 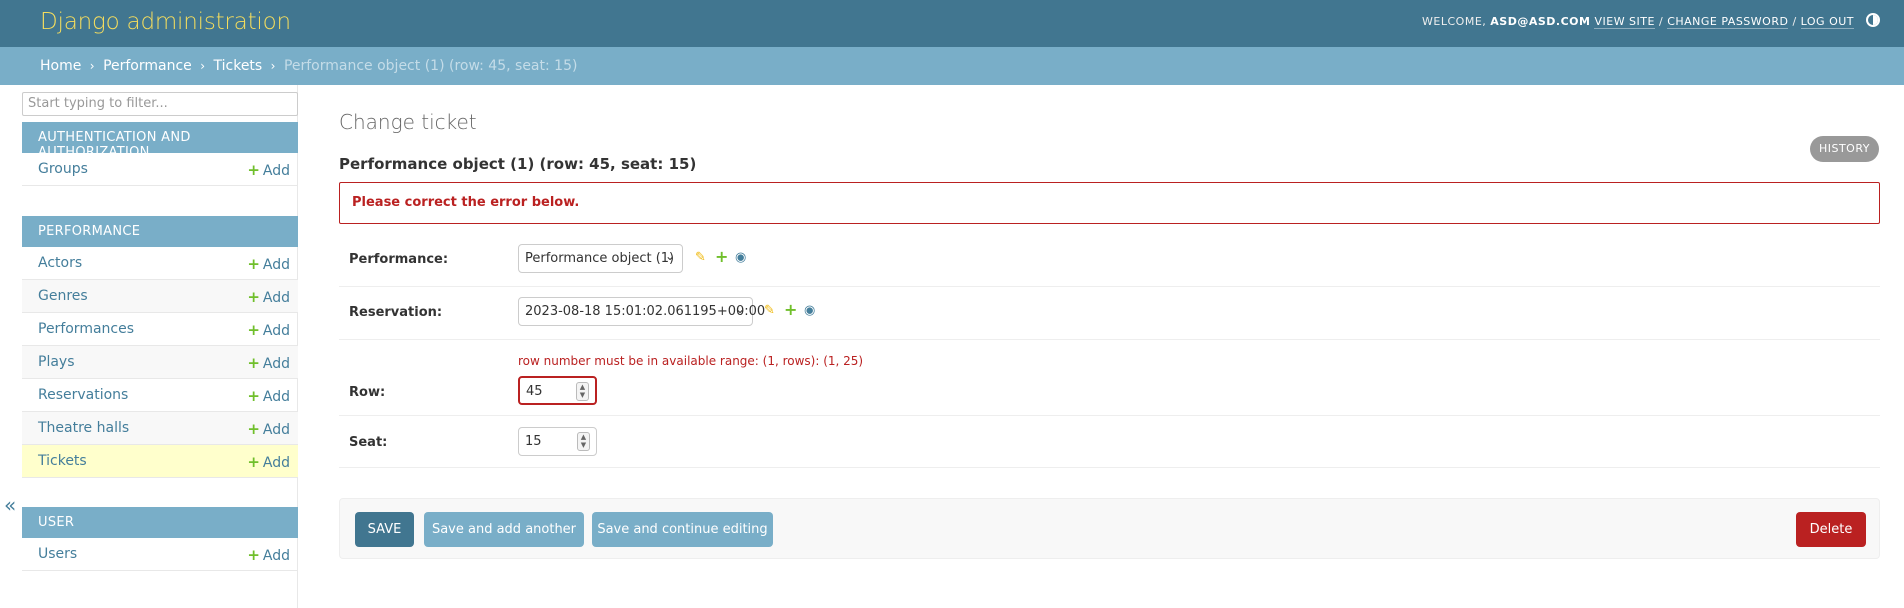 I want to click on model-link: Reservations, so click(x=83, y=395).